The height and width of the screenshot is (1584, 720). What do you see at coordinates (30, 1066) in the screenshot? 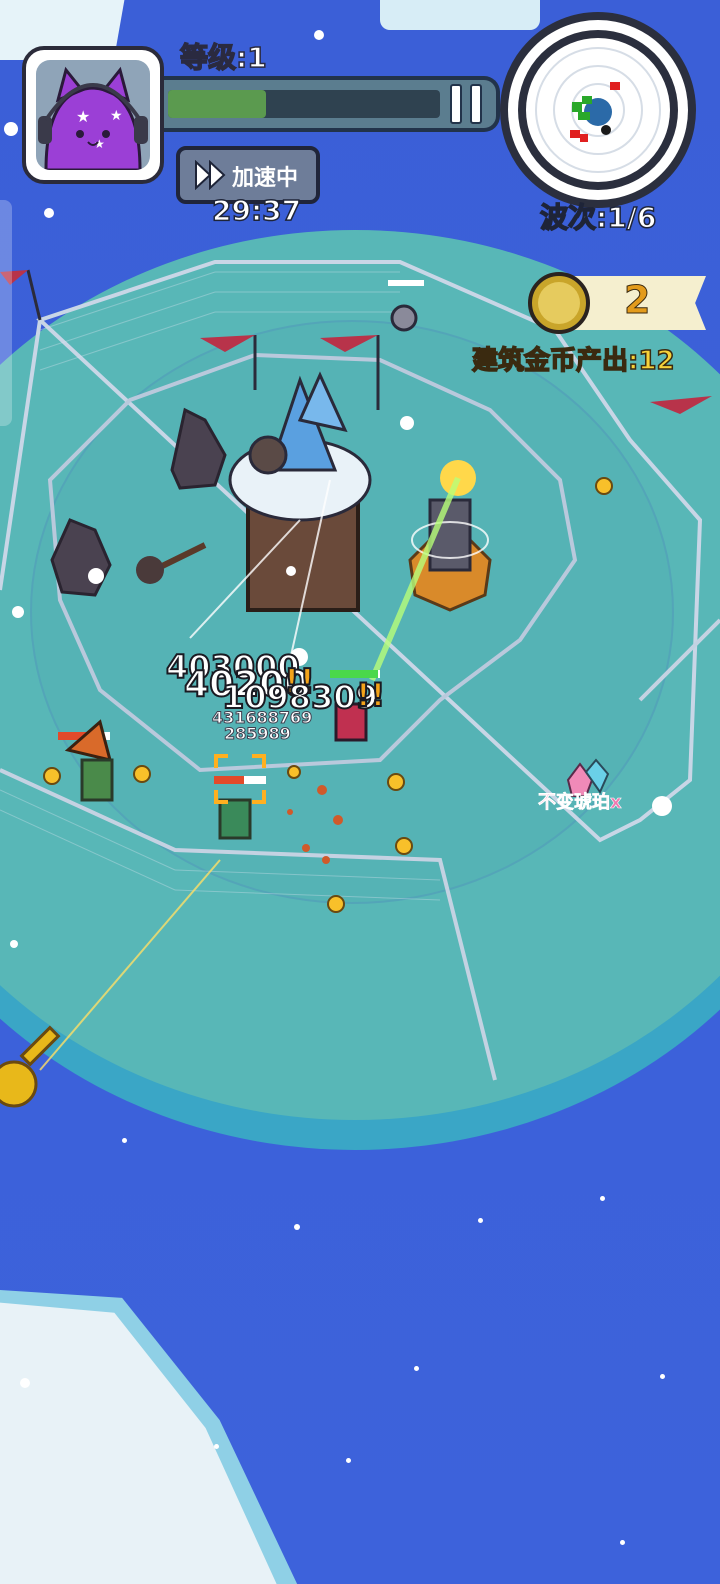
I see `turret-bottom-left` at bounding box center [30, 1066].